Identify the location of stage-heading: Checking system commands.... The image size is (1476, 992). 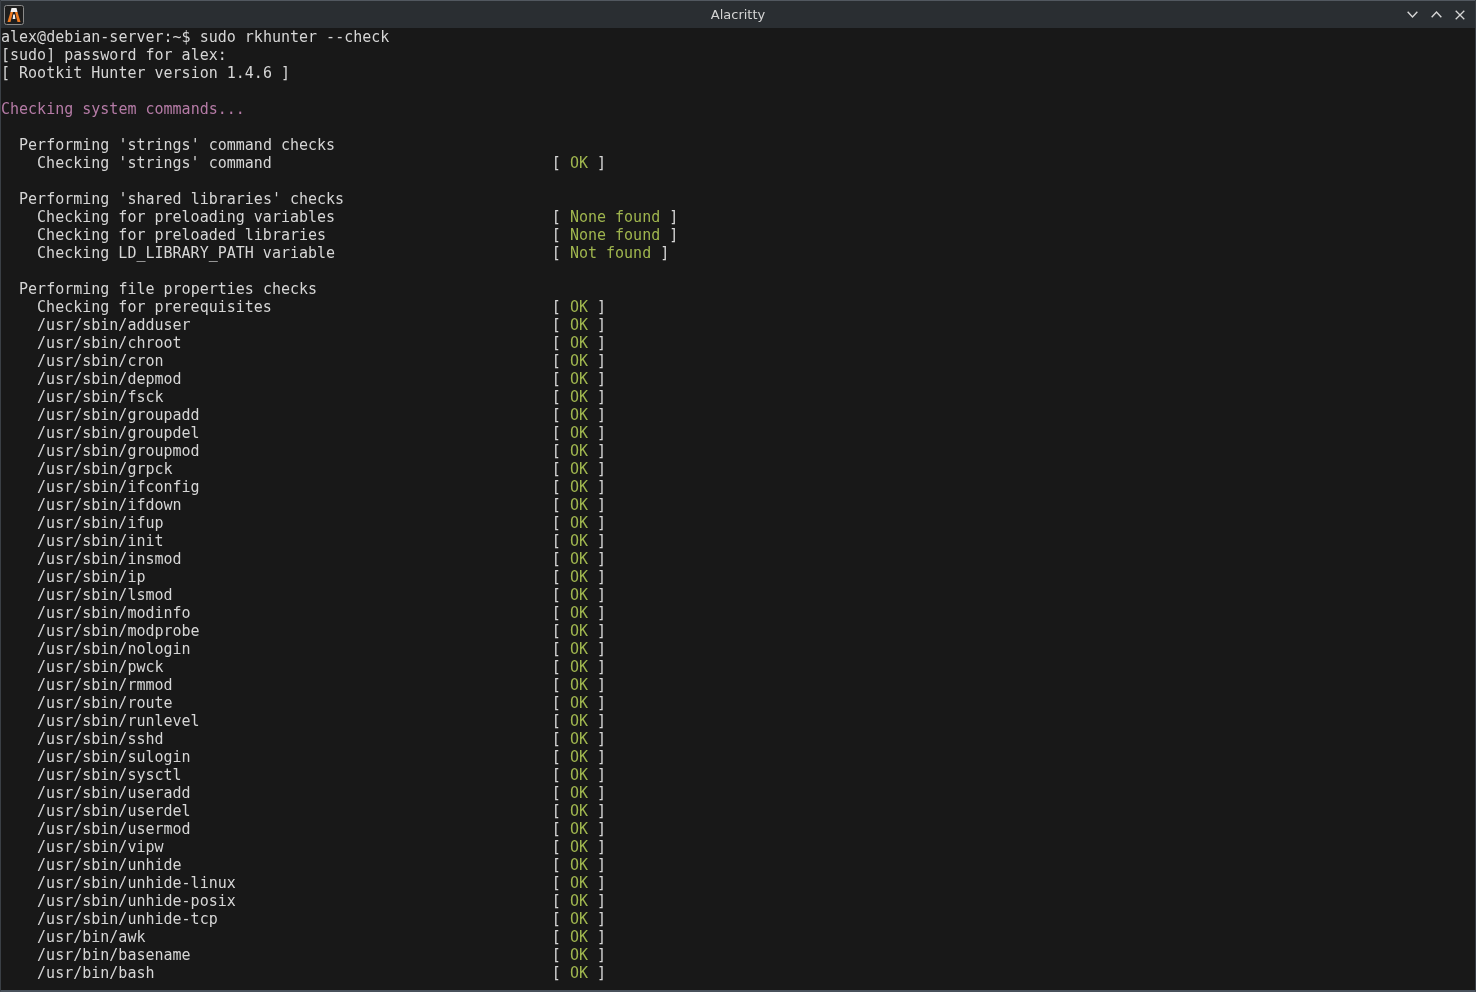
(123, 109).